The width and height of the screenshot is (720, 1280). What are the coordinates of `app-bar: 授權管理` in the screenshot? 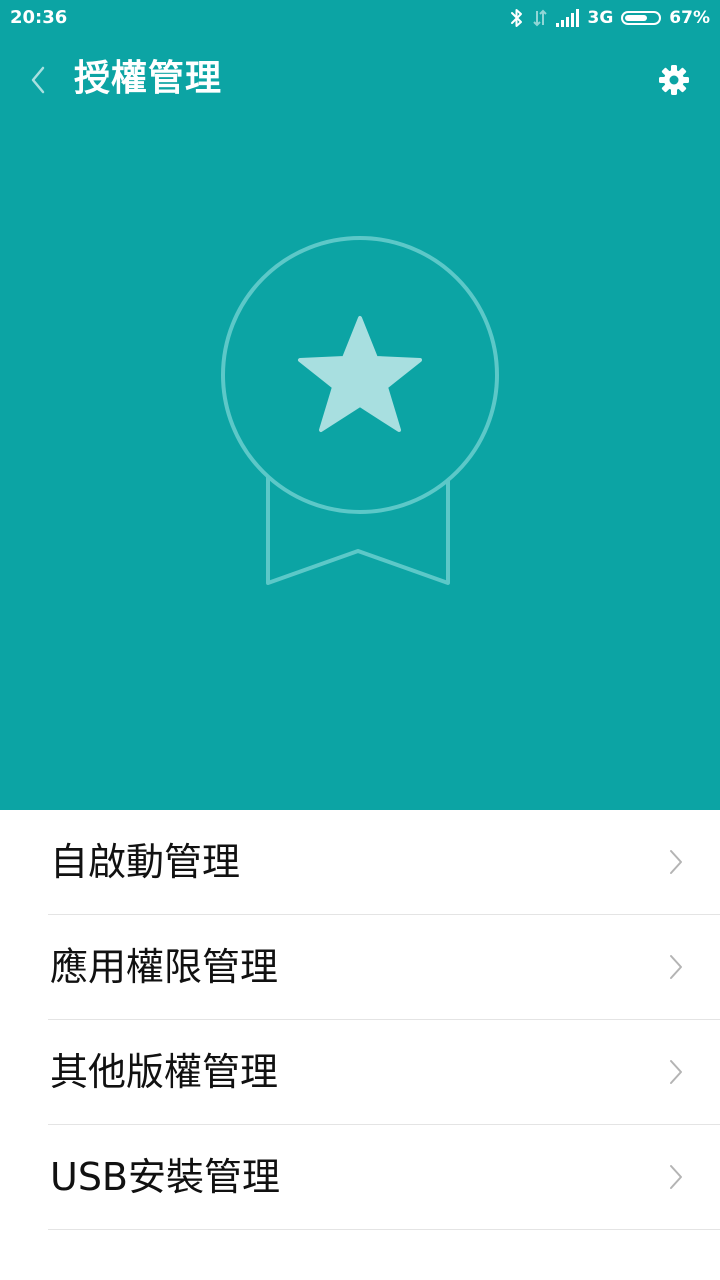 It's located at (360, 80).